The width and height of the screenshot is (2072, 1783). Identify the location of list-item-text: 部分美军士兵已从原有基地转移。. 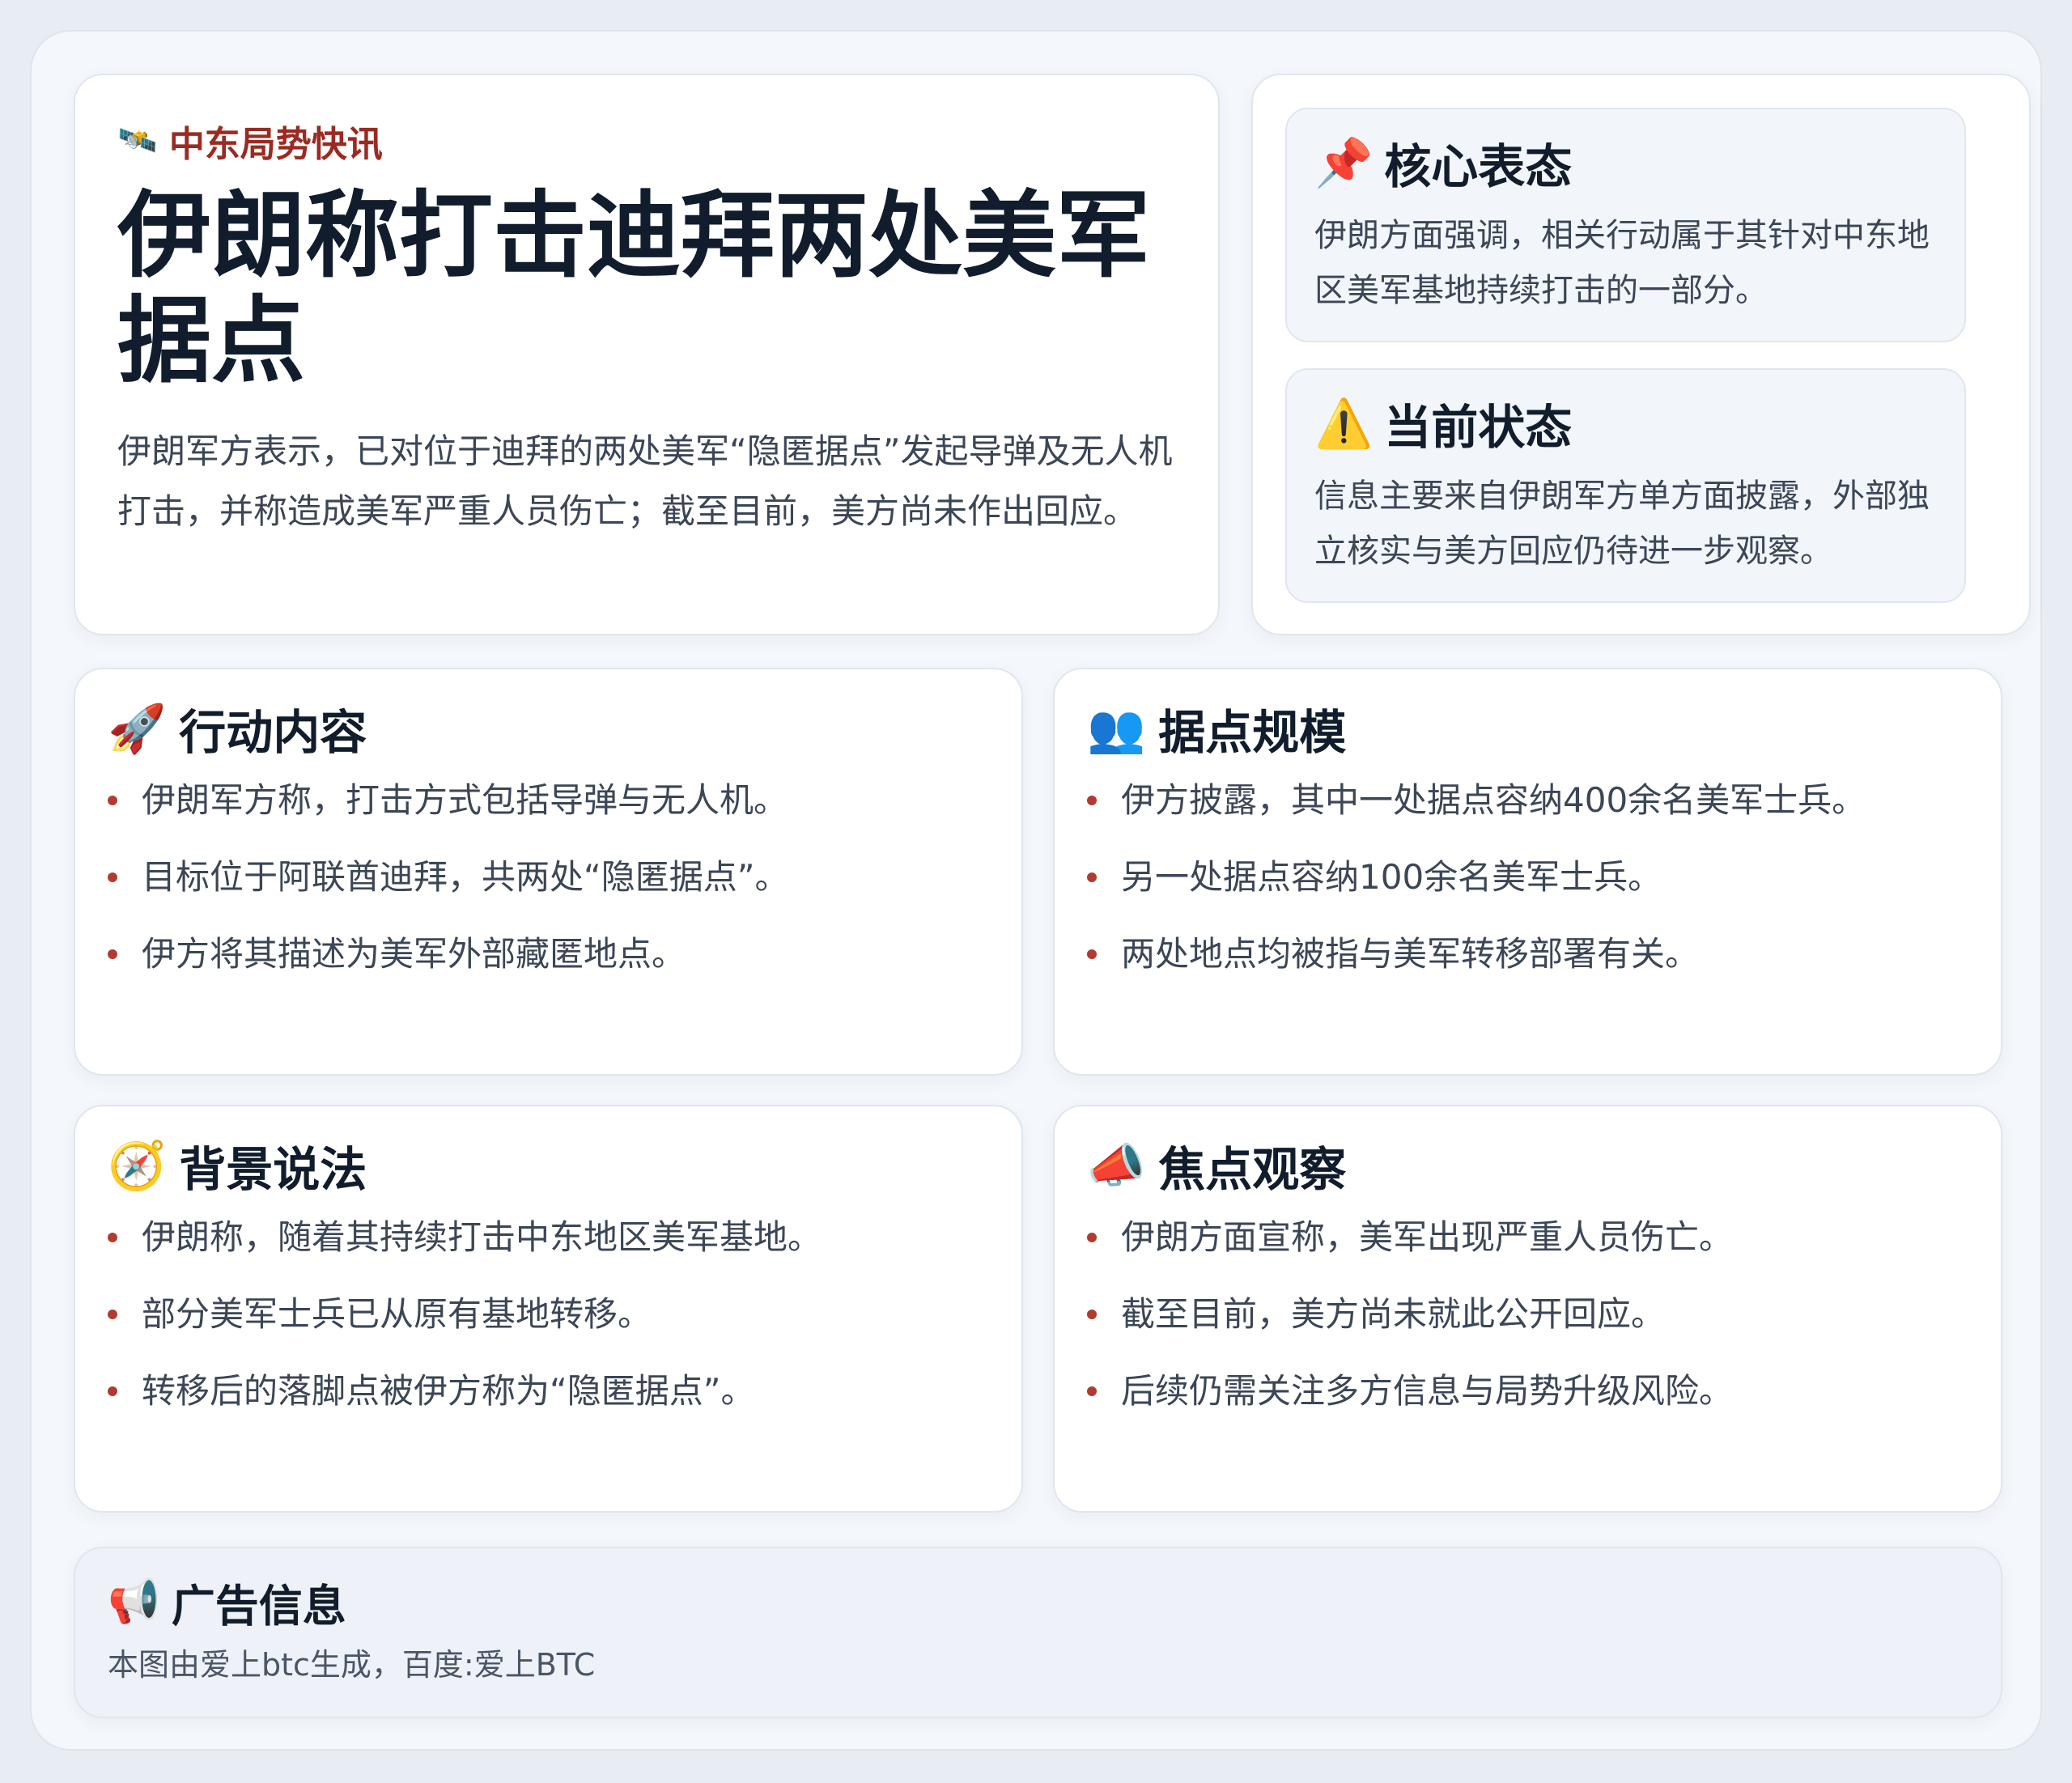
(397, 1314).